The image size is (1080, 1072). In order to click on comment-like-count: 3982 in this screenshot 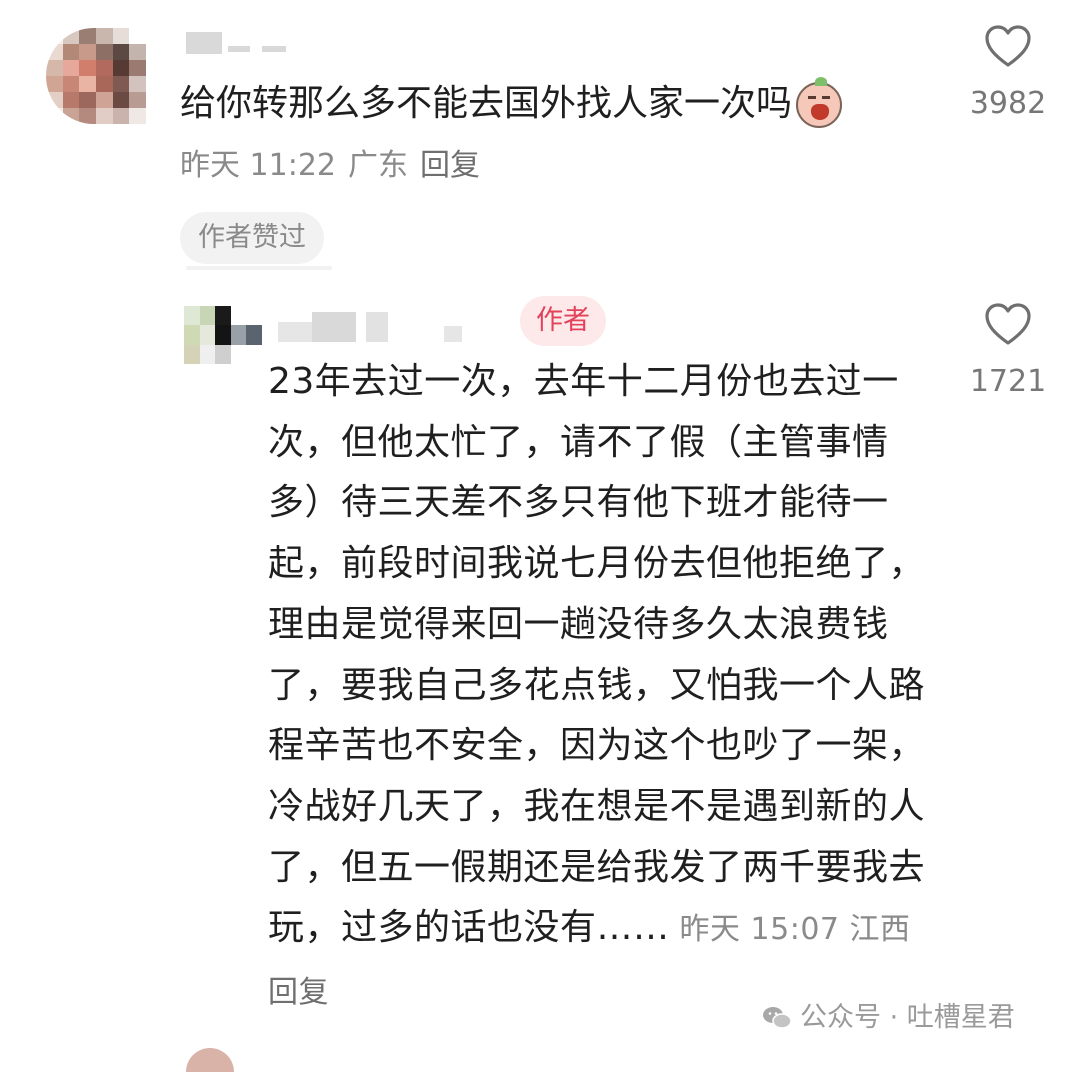, I will do `click(1008, 103)`.